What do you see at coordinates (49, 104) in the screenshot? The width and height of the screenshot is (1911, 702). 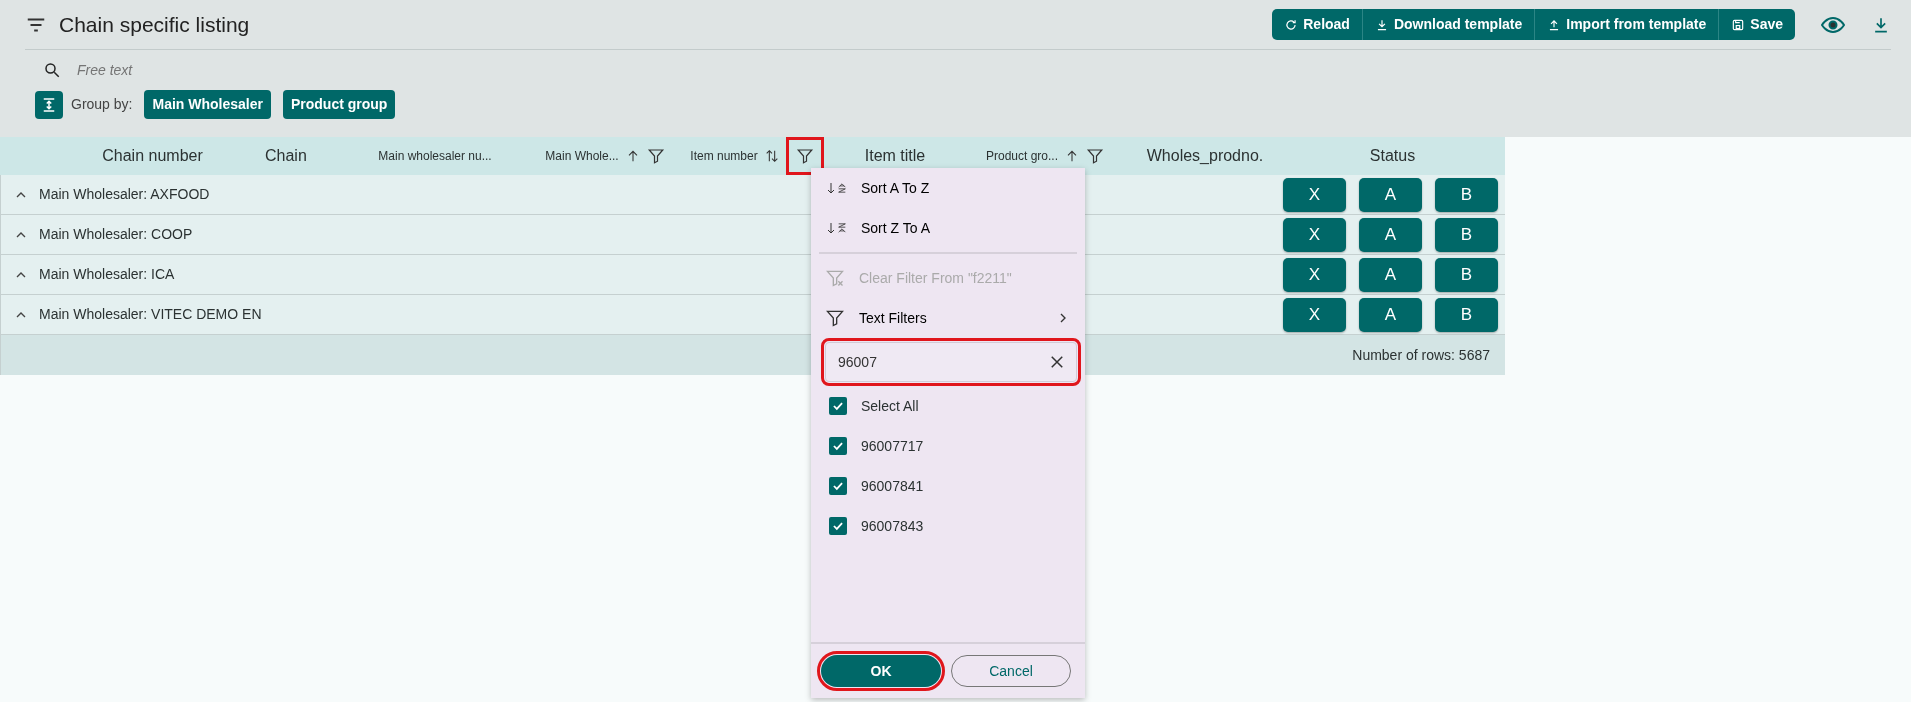 I see `group-toggle-button` at bounding box center [49, 104].